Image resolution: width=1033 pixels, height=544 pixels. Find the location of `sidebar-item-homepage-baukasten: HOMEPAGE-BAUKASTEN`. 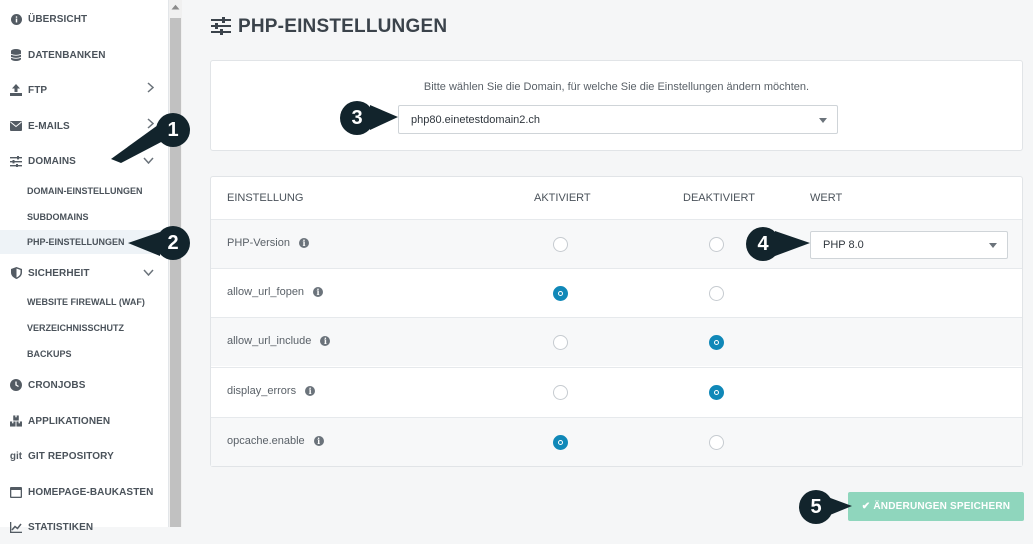

sidebar-item-homepage-baukasten: HOMEPAGE-BAUKASTEN is located at coordinates (84, 492).